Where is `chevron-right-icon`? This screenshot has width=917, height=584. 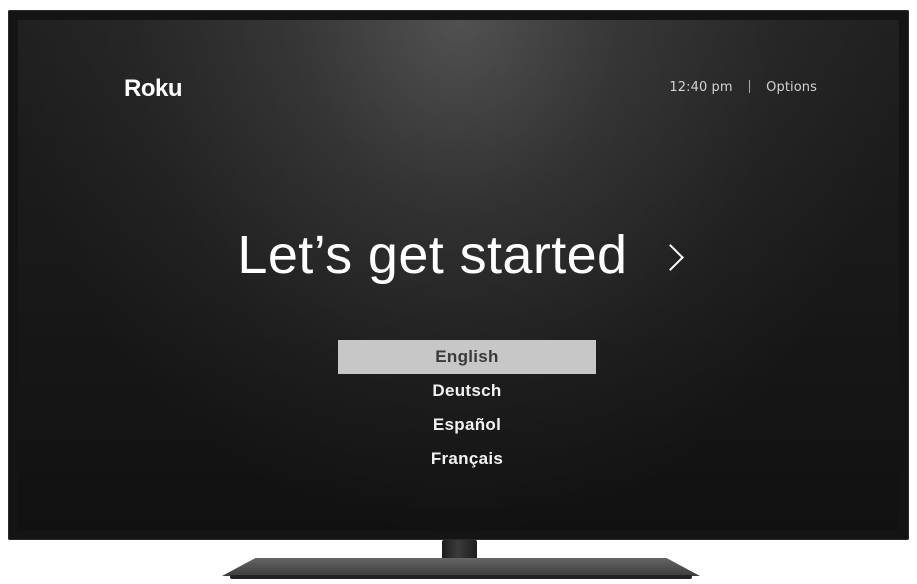
chevron-right-icon is located at coordinates (670, 257).